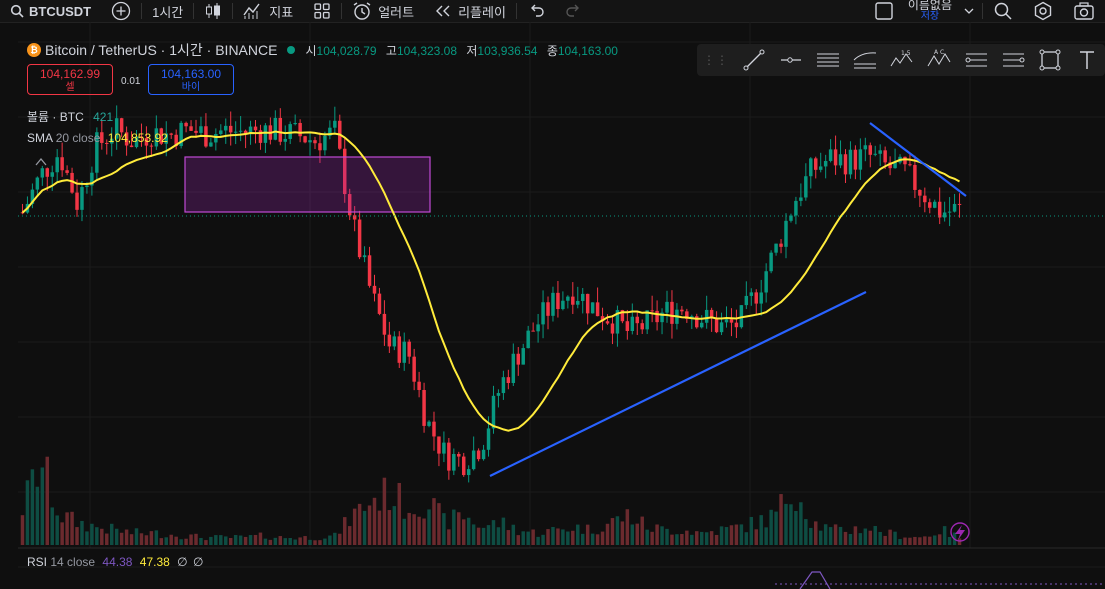 Image resolution: width=1105 pixels, height=589 pixels. I want to click on symbol-search: BTCUSDT, so click(50, 11).